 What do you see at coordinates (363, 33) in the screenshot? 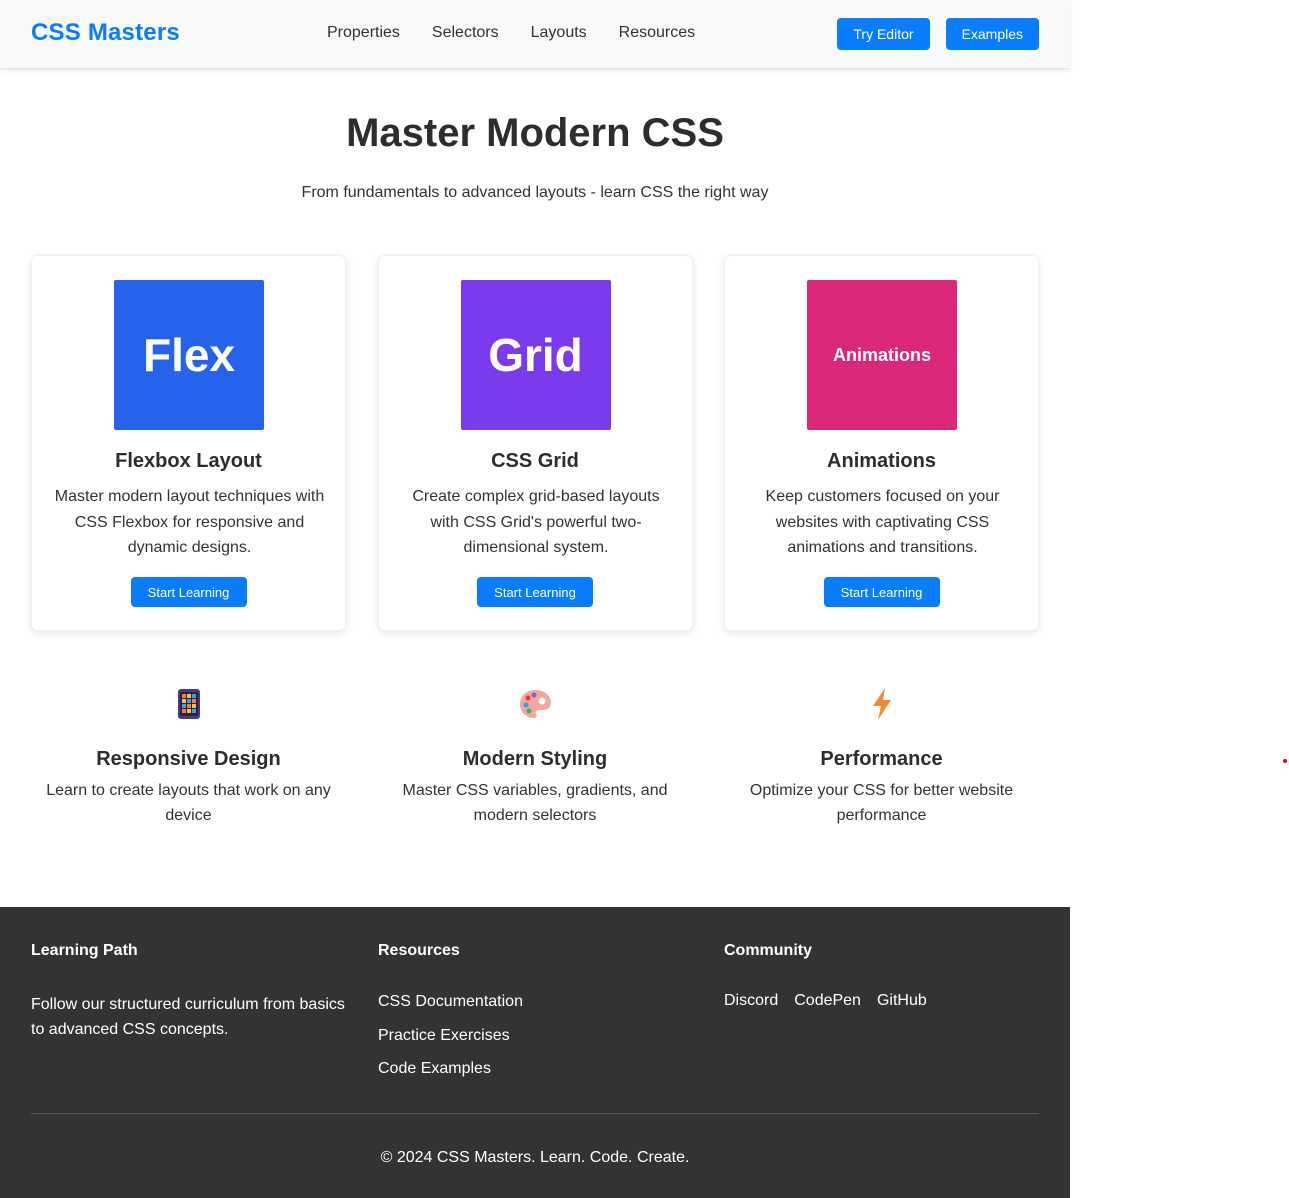
I see `nav-link-properties: Properties` at bounding box center [363, 33].